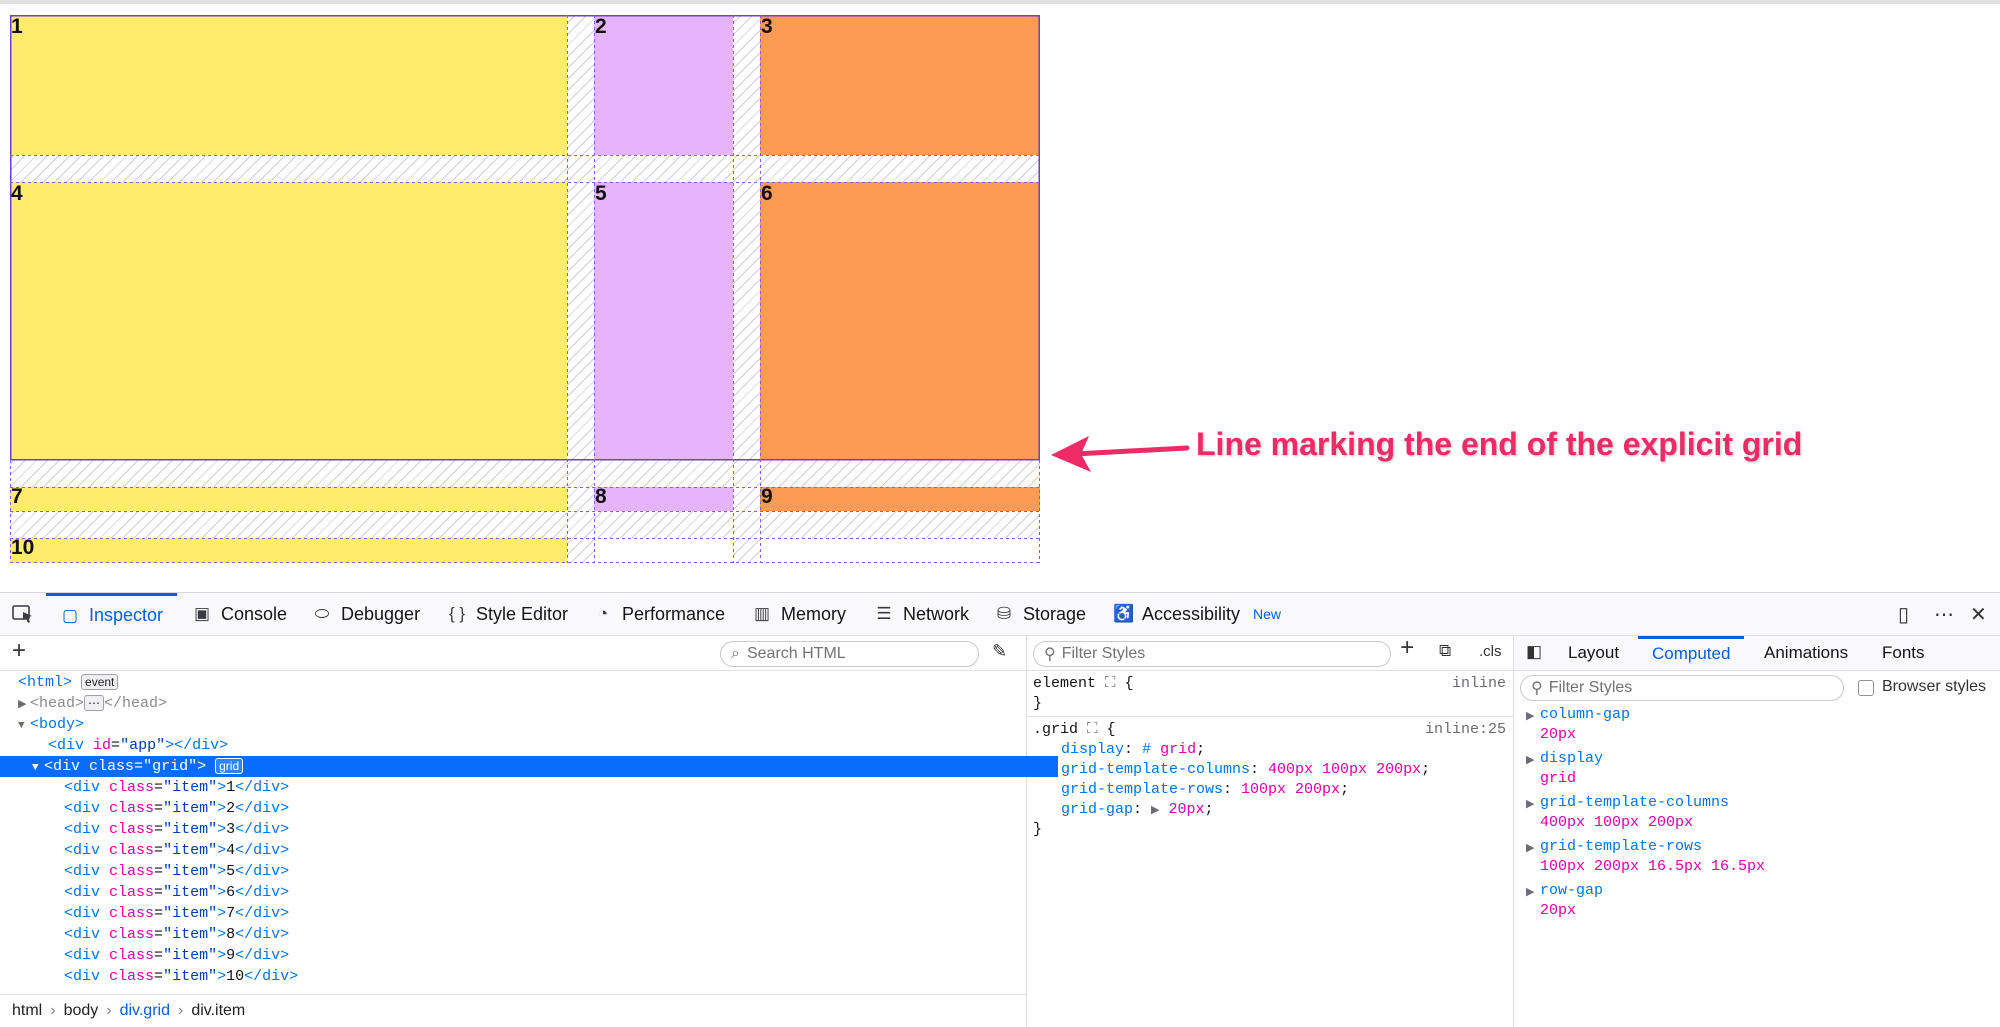 The height and width of the screenshot is (1027, 2000). I want to click on grid-highlighter-icon: #, so click(1146, 749).